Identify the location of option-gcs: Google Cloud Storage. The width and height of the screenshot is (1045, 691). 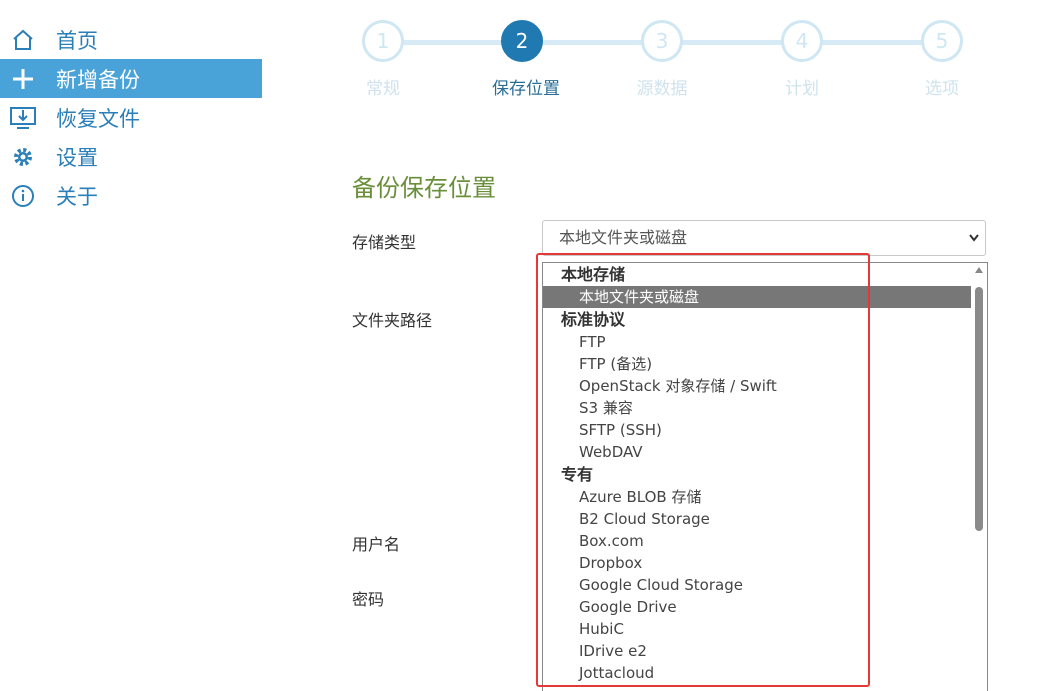
(757, 585).